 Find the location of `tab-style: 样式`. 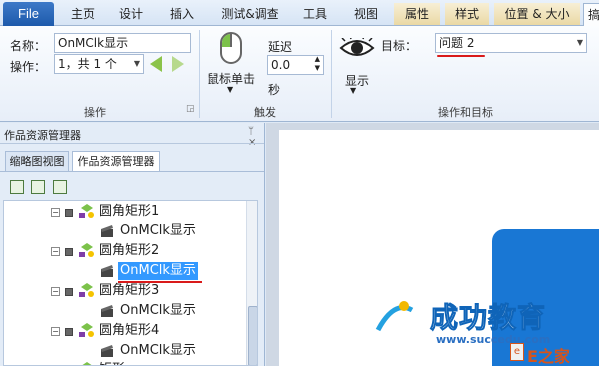

tab-style: 样式 is located at coordinates (467, 14).